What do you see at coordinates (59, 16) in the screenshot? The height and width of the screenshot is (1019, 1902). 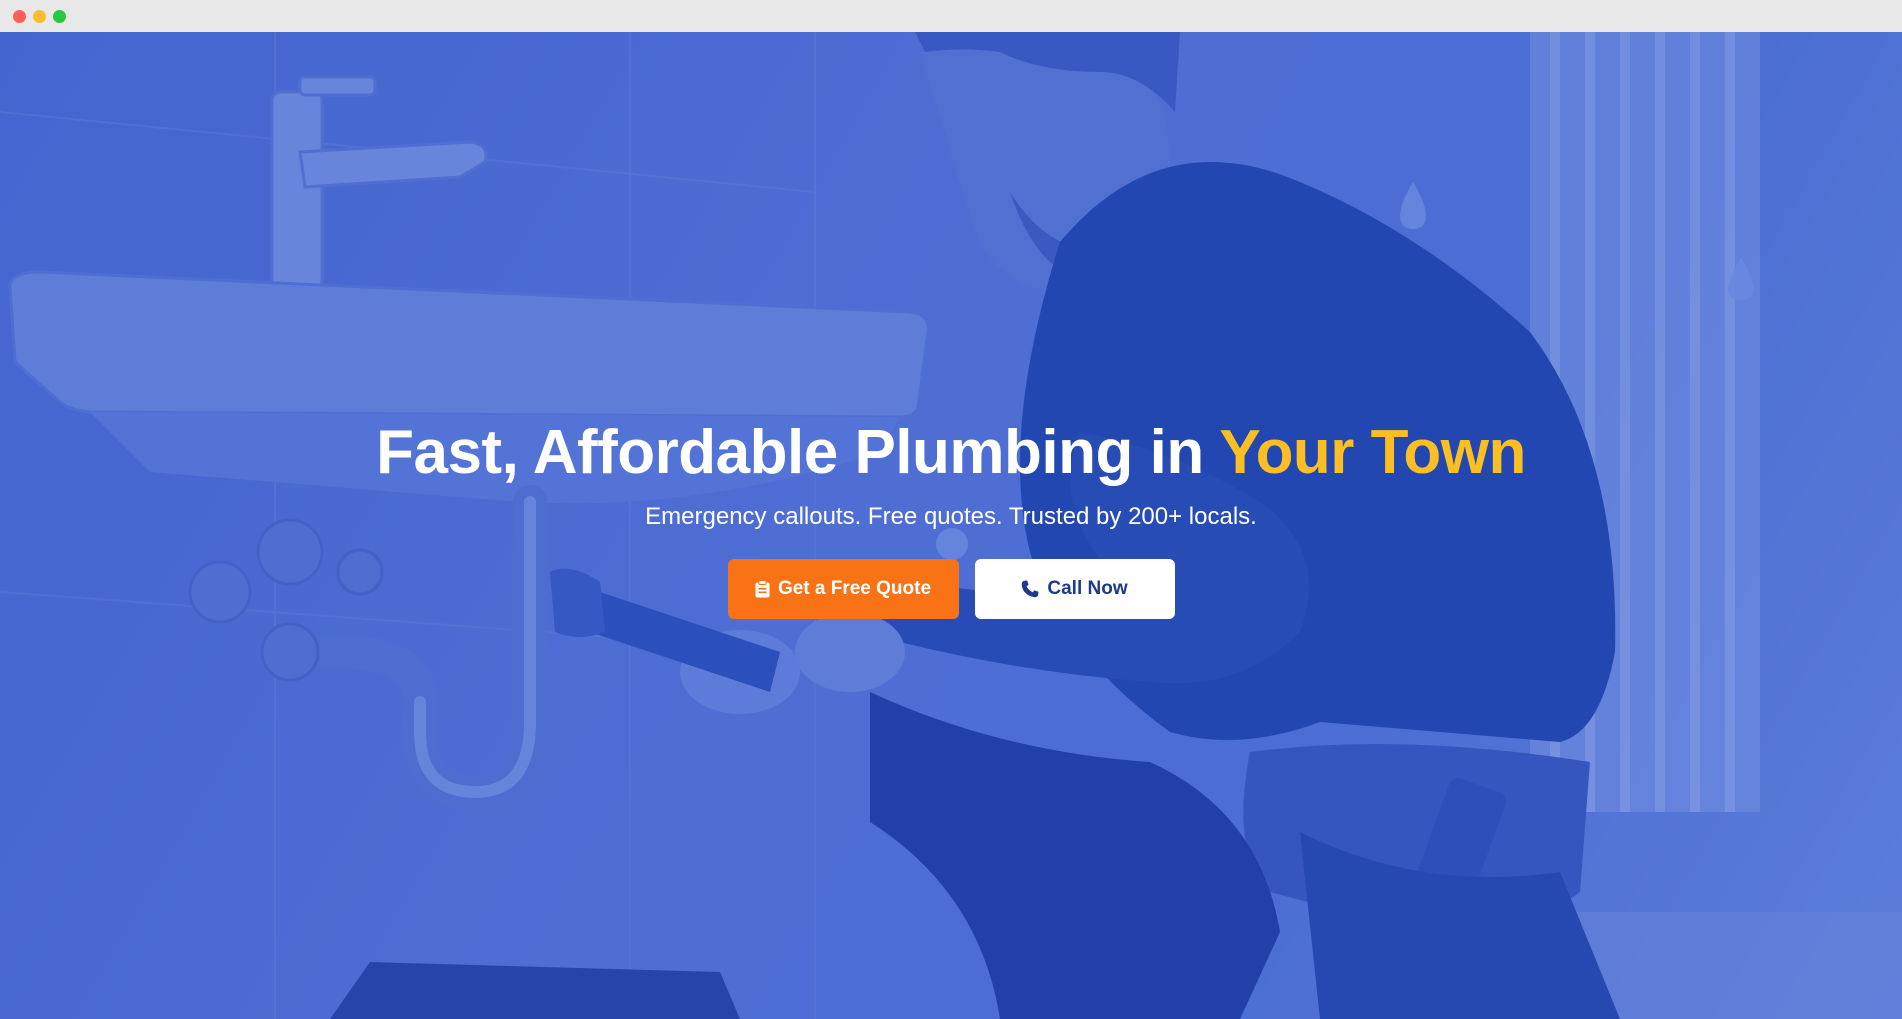 I see `maximize-window-button` at bounding box center [59, 16].